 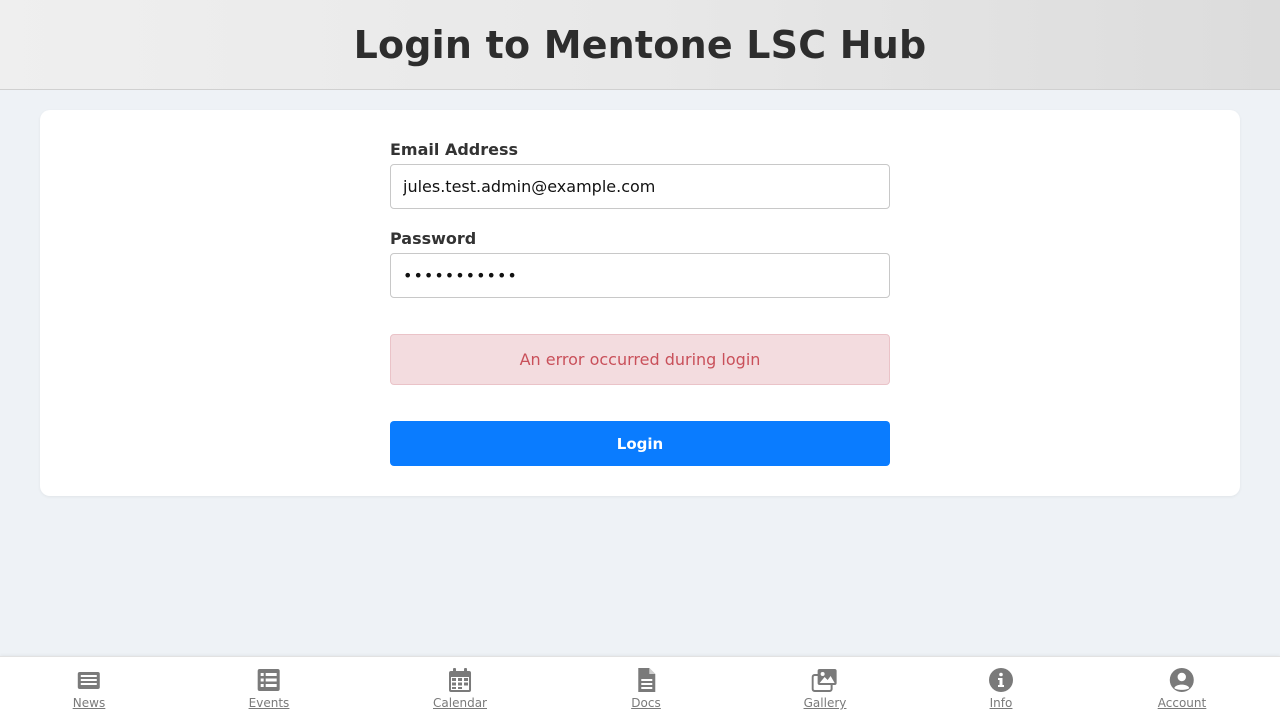 I want to click on nav-item-account: Account, so click(x=1182, y=688).